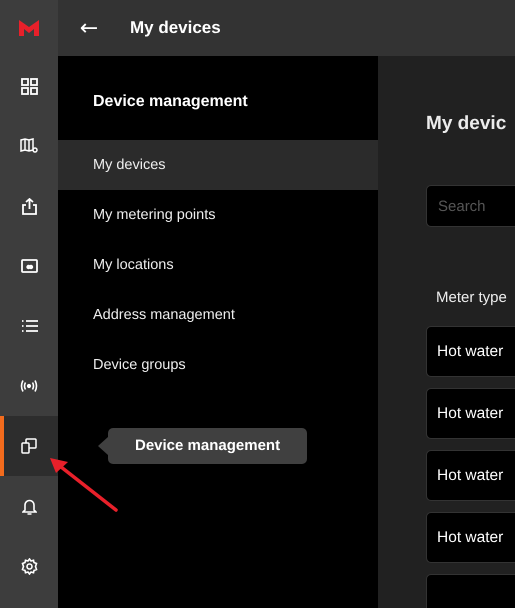 Image resolution: width=515 pixels, height=608 pixels. What do you see at coordinates (89, 28) in the screenshot?
I see `back-button: ←` at bounding box center [89, 28].